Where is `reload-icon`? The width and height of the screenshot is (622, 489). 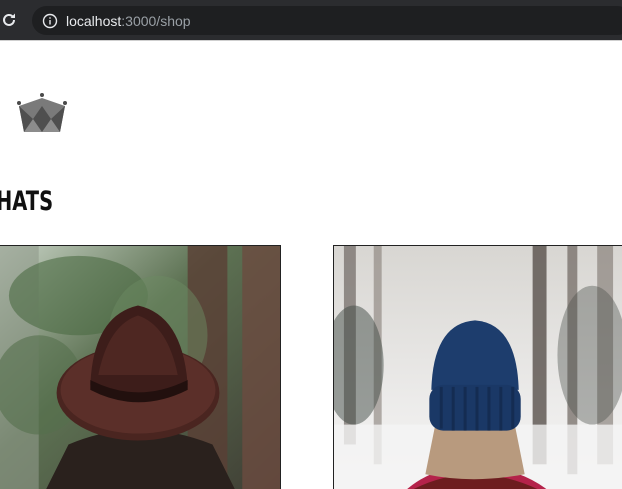
reload-icon is located at coordinates (9, 19).